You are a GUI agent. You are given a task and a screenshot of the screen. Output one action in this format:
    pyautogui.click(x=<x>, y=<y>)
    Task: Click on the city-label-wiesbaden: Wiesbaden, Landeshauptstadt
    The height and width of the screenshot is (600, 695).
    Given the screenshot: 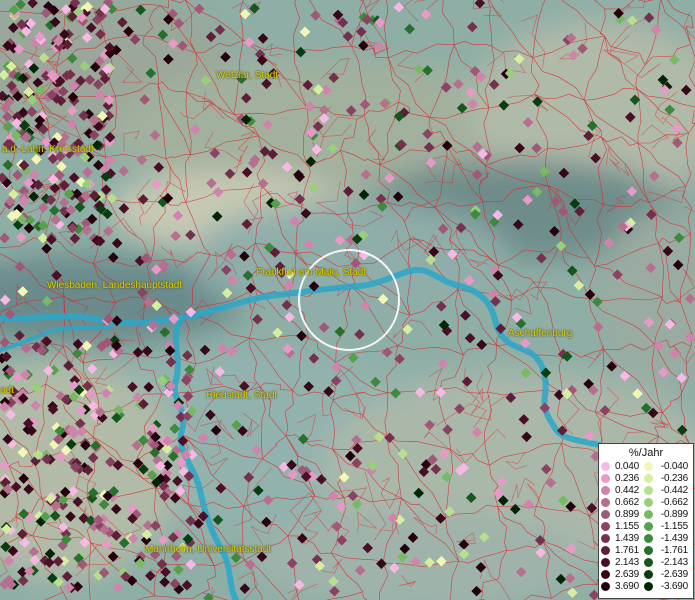 What is the action you would take?
    pyautogui.click(x=115, y=285)
    